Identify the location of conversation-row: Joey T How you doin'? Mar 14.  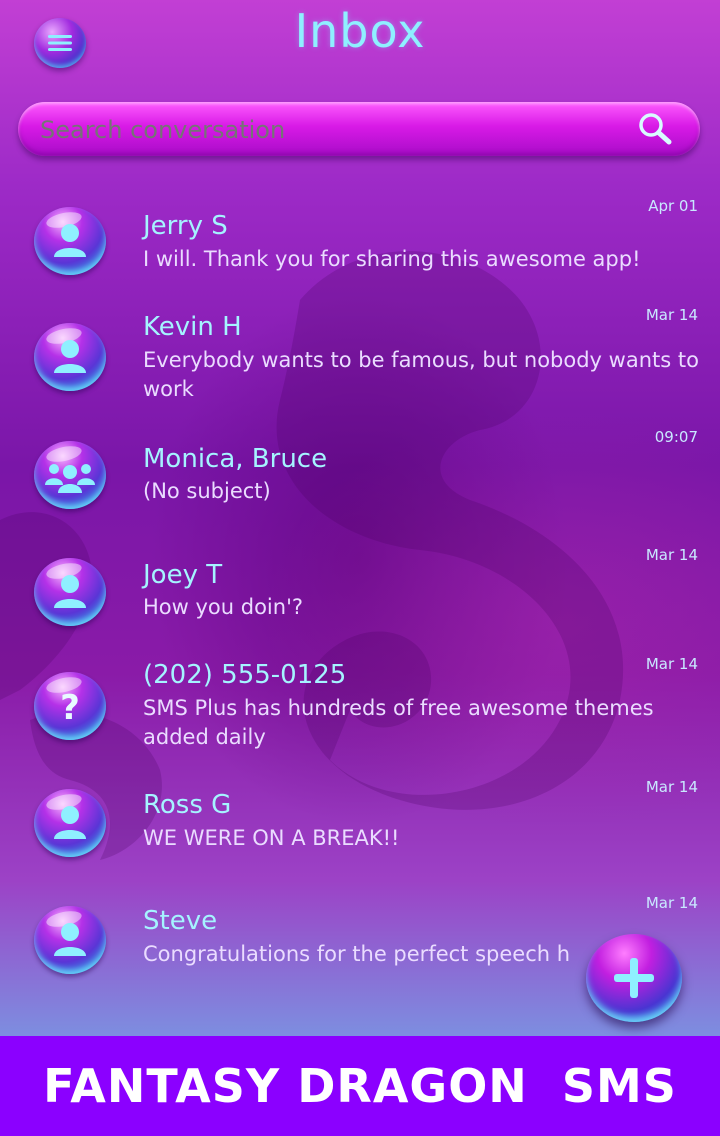
(360, 595).